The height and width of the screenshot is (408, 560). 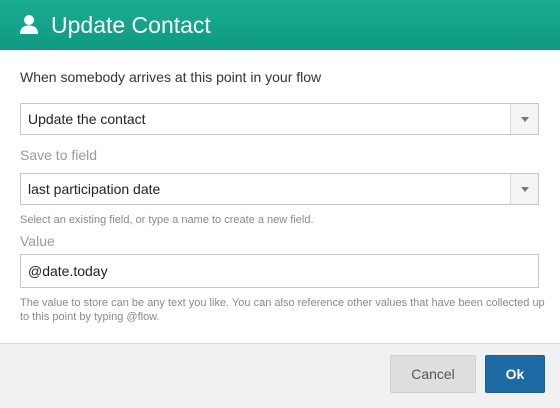 I want to click on value-label: Value, so click(x=37, y=241).